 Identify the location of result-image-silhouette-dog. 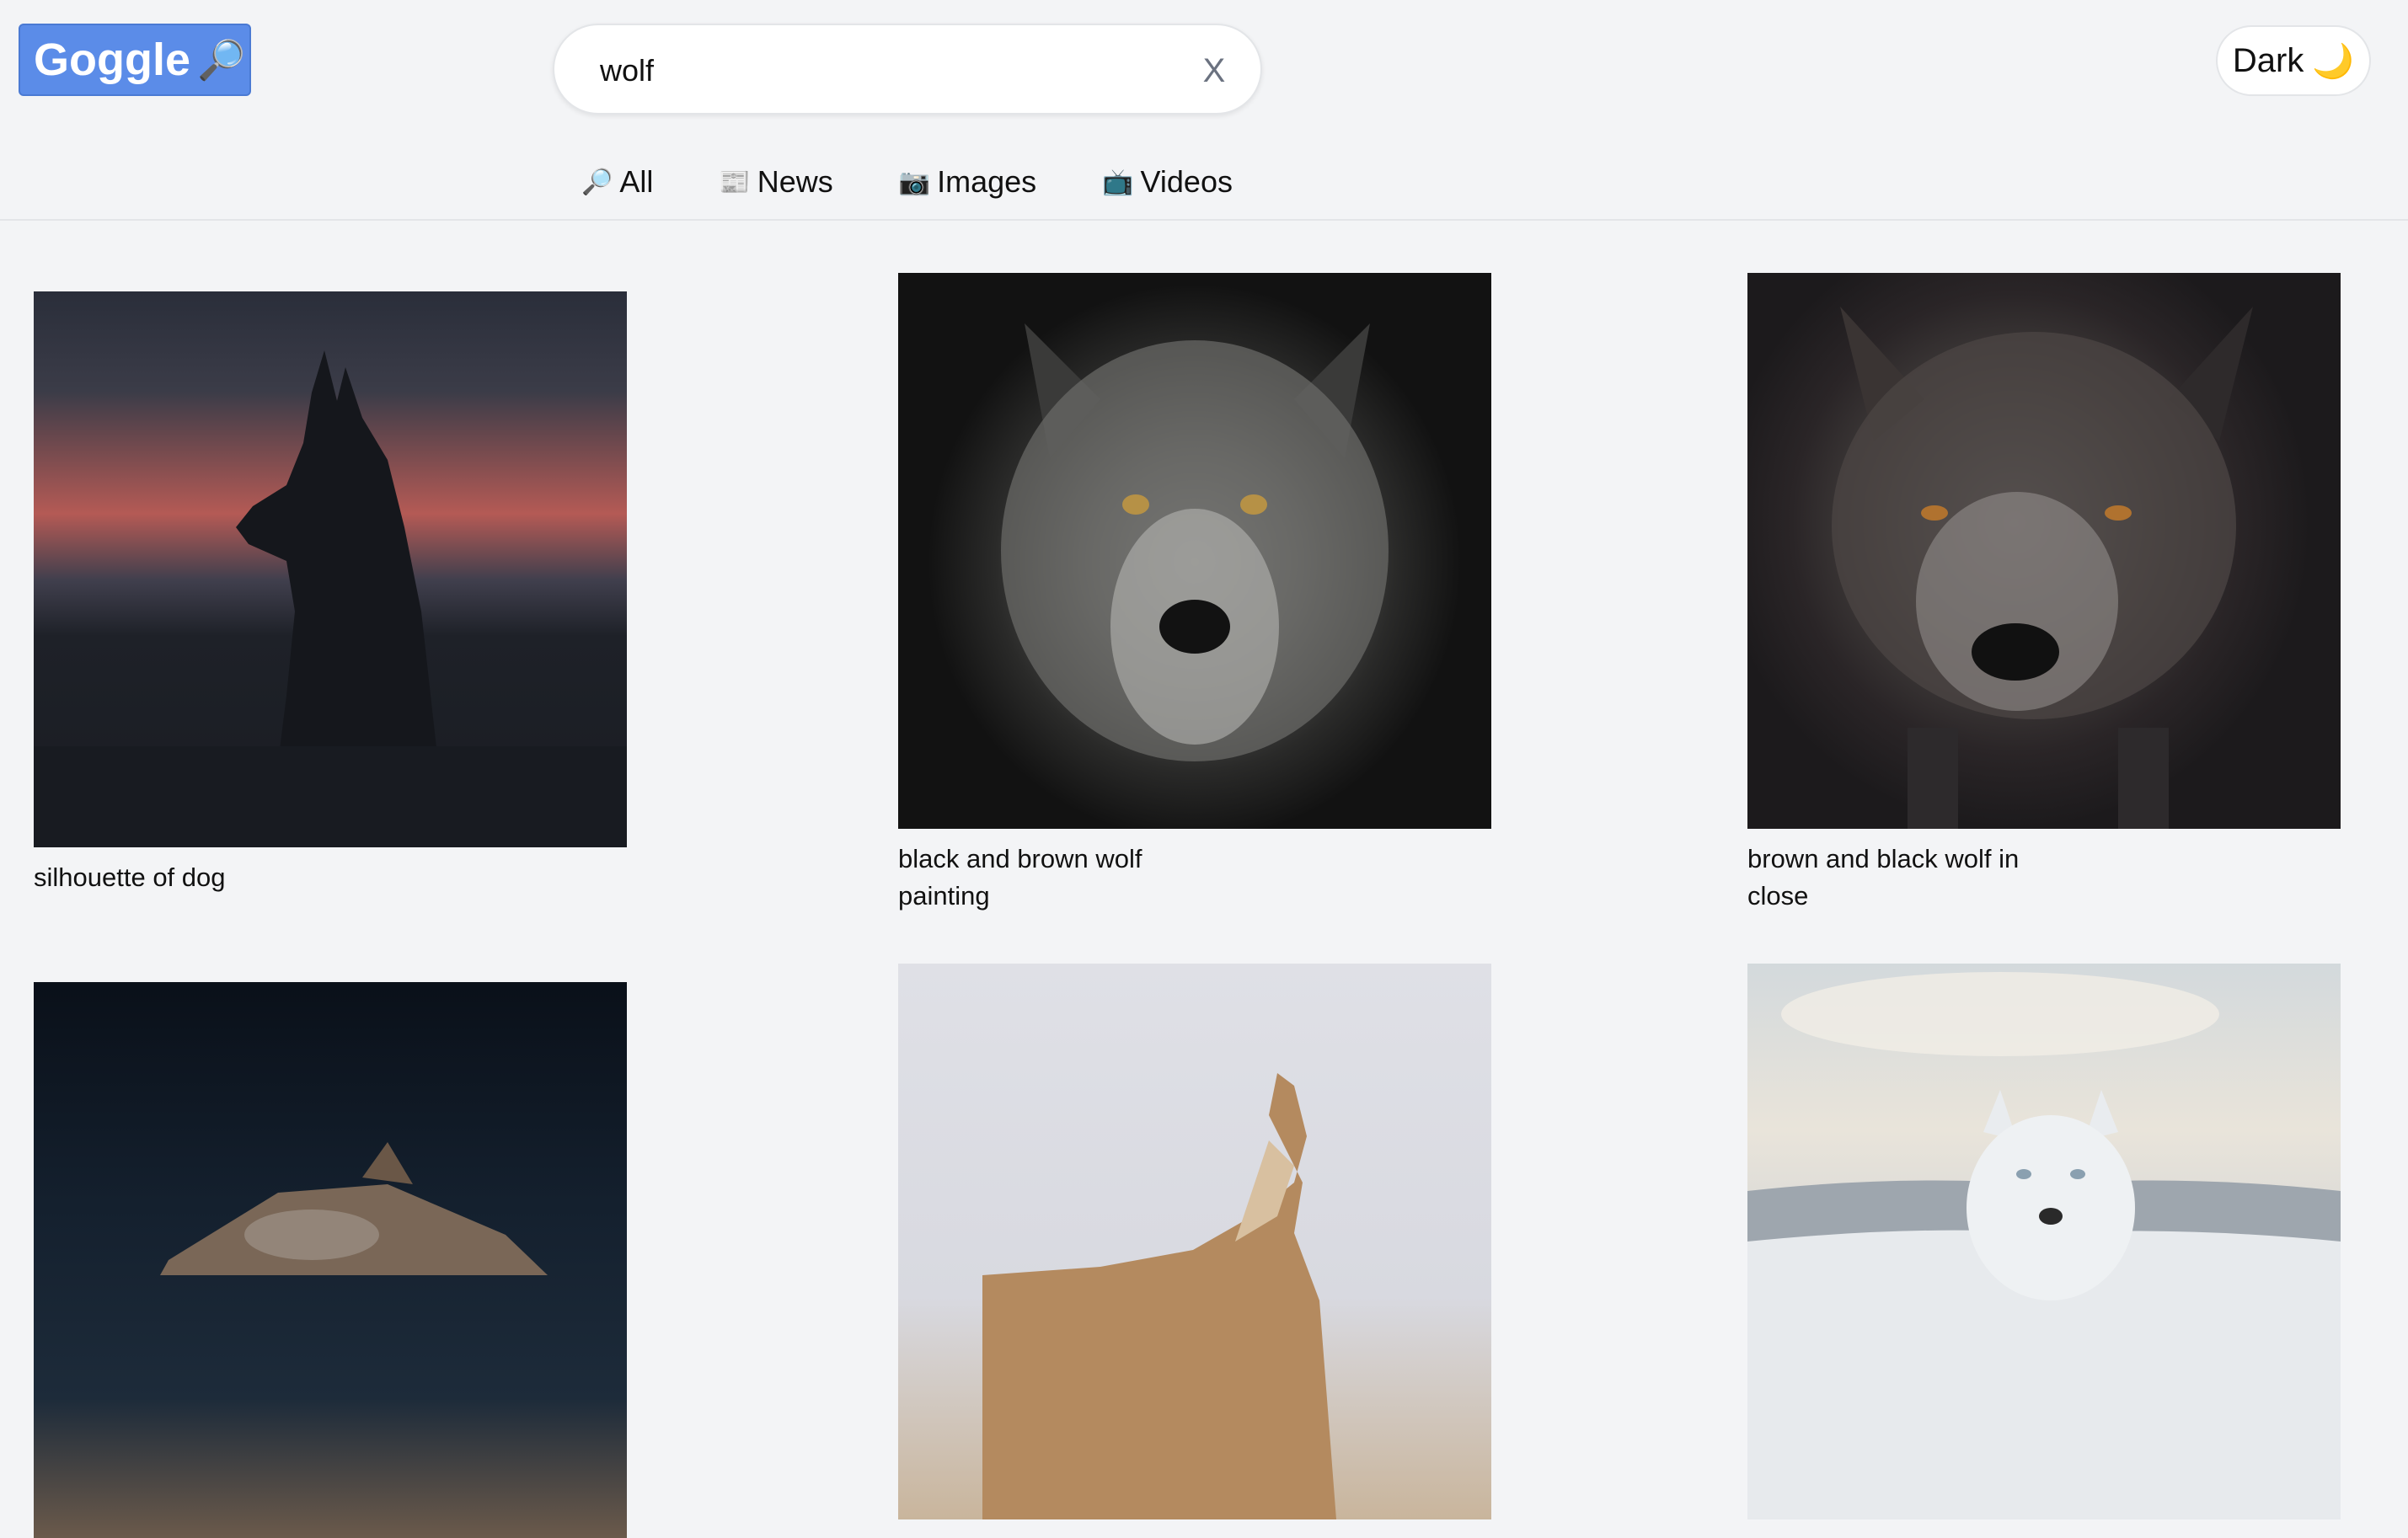
(330, 569).